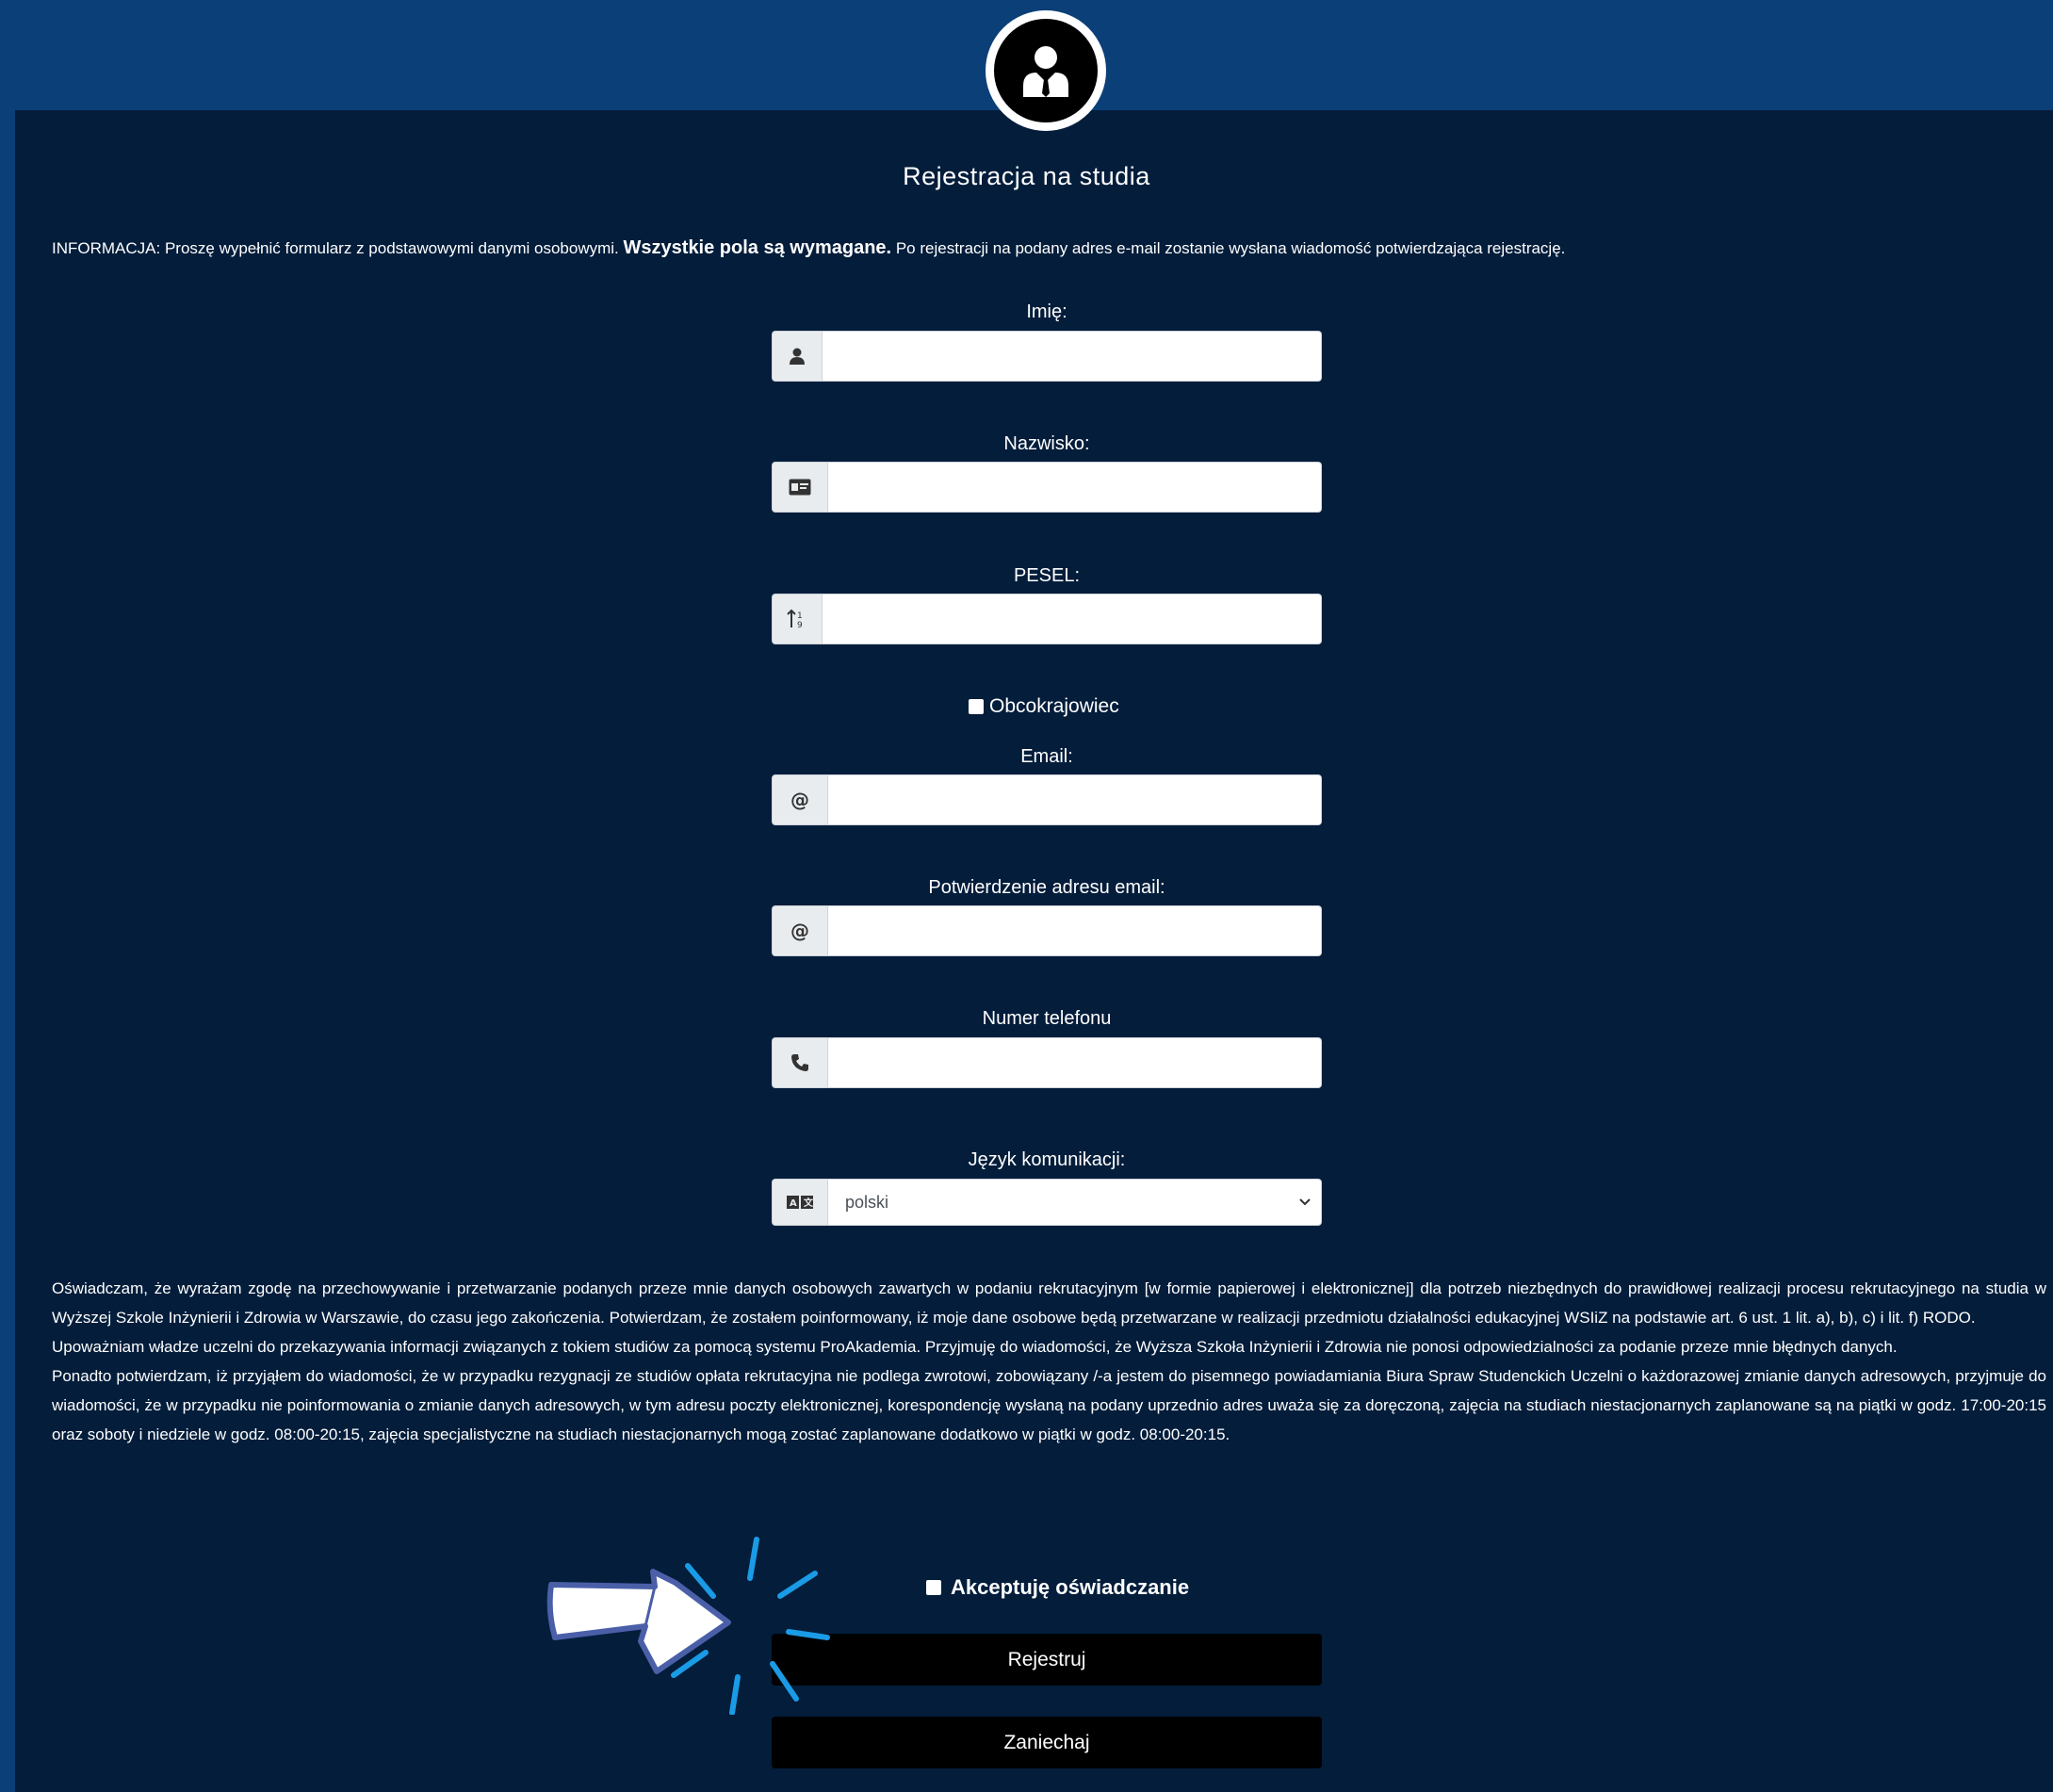 The image size is (2053, 1792). What do you see at coordinates (797, 356) in the screenshot?
I see `user-icon` at bounding box center [797, 356].